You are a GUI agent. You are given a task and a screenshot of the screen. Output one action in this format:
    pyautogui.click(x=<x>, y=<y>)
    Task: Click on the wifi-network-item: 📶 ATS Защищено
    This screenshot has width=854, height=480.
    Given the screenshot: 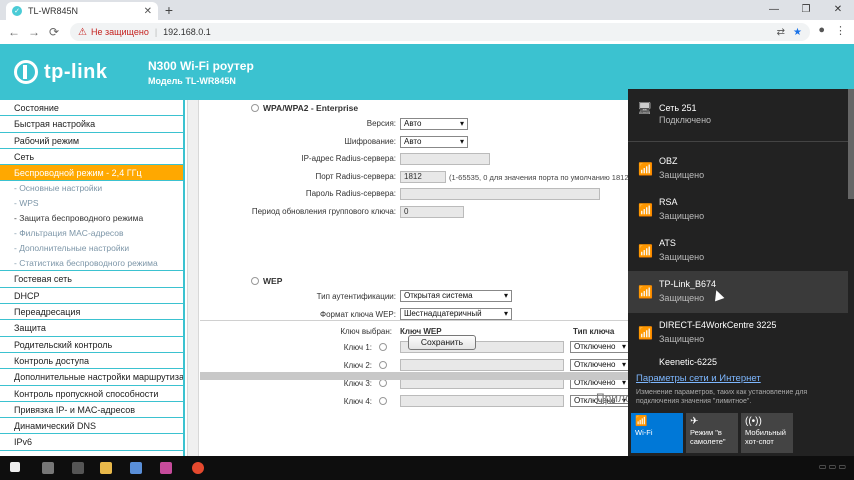 What is the action you would take?
    pyautogui.click(x=738, y=251)
    